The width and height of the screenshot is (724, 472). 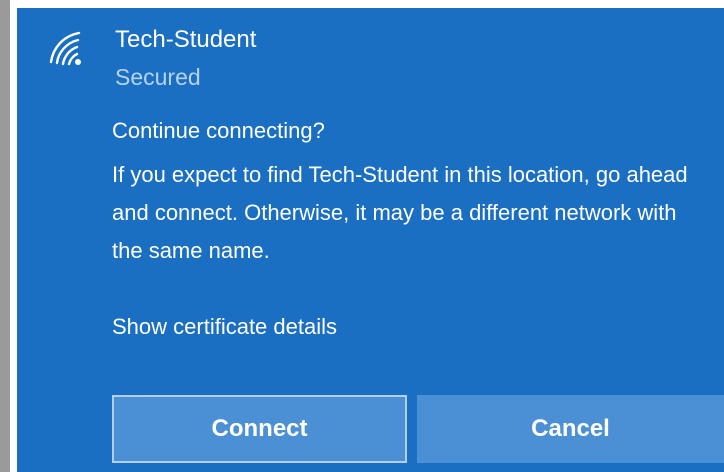 I want to click on prompt-title: Continue connecting?, so click(x=218, y=130).